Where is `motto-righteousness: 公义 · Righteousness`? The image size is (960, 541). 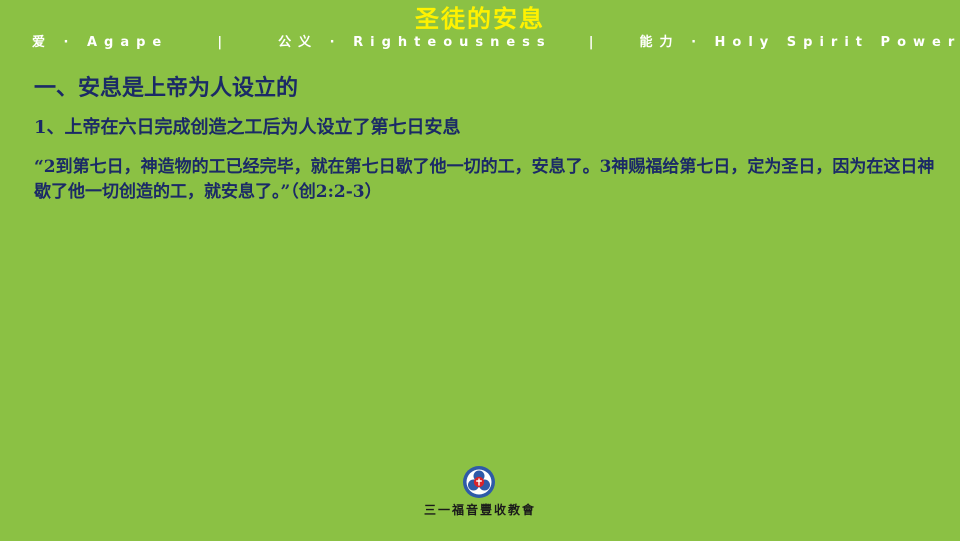 motto-righteousness: 公义 · Righteousness is located at coordinates (415, 42).